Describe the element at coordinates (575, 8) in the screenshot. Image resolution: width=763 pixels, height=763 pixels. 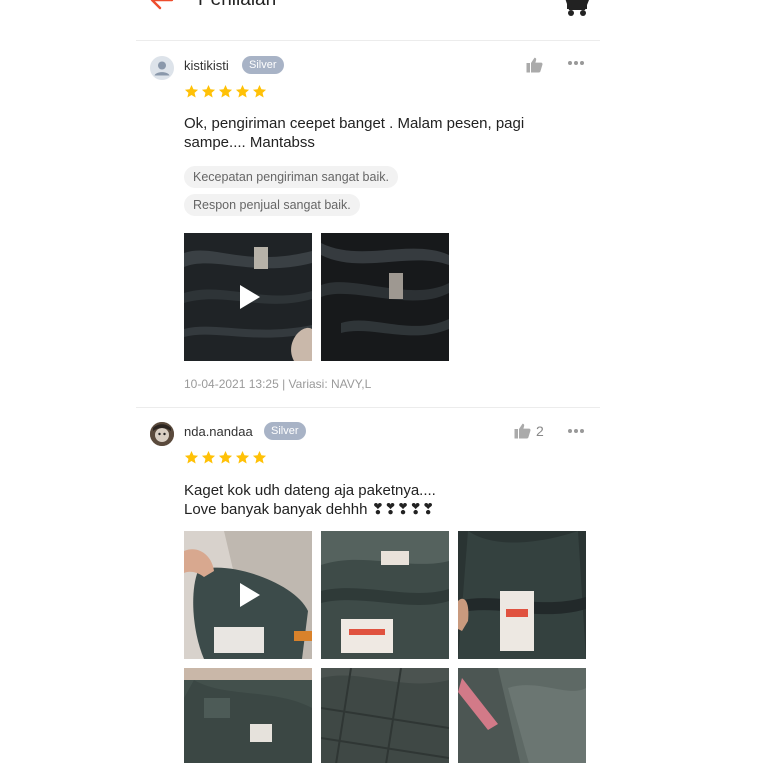
I see `cart-icon` at that location.